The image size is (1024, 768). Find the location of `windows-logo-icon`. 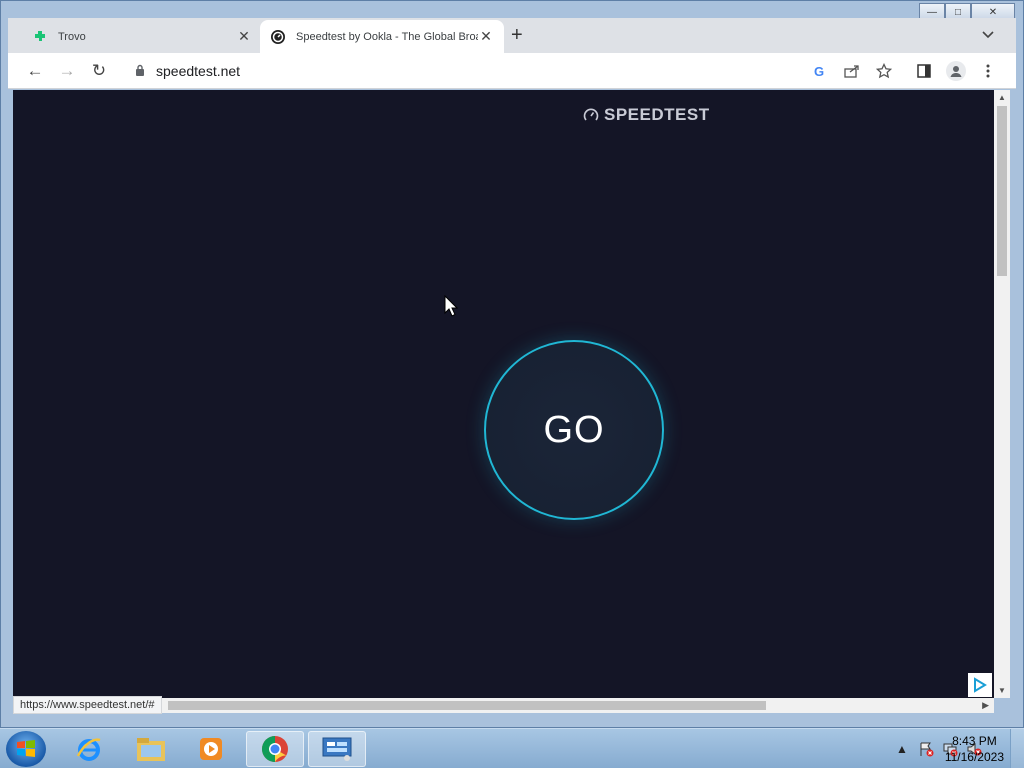

windows-logo-icon is located at coordinates (26, 748).